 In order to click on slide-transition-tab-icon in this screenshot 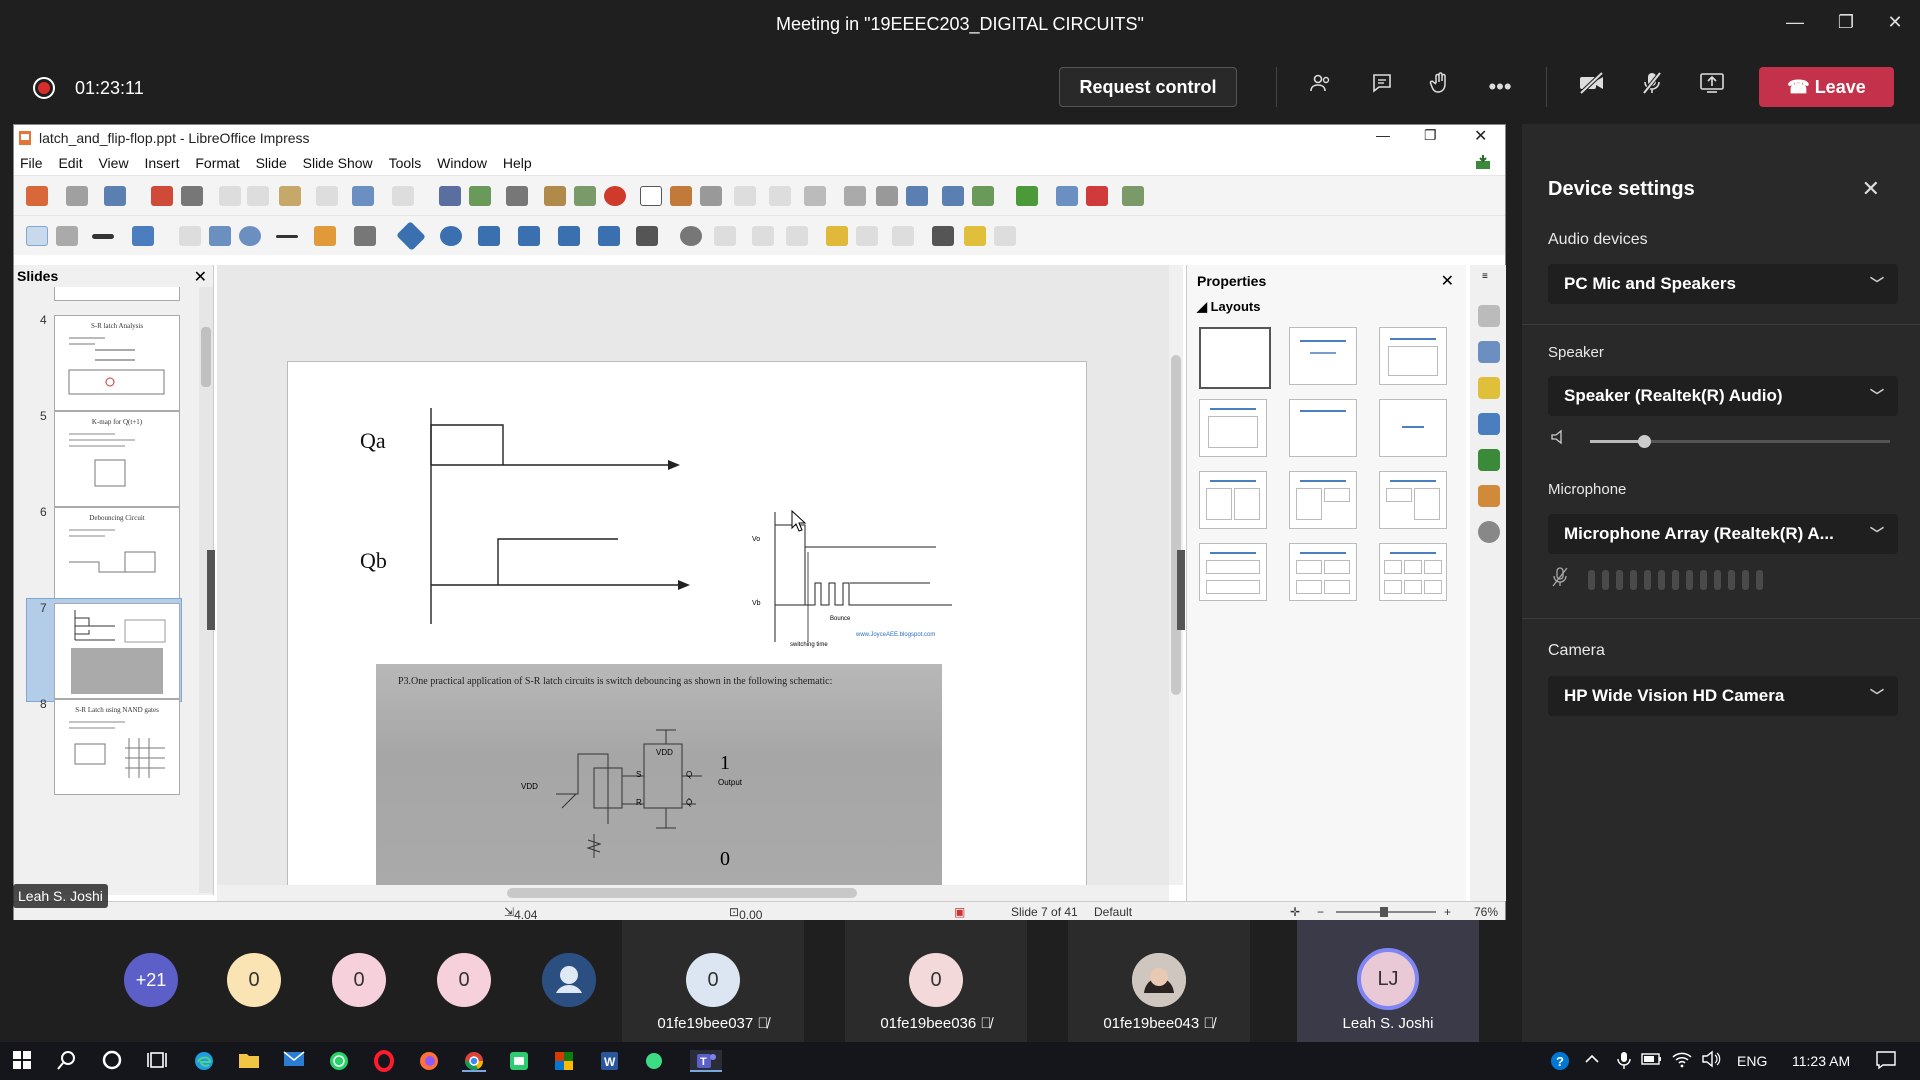, I will do `click(1489, 424)`.